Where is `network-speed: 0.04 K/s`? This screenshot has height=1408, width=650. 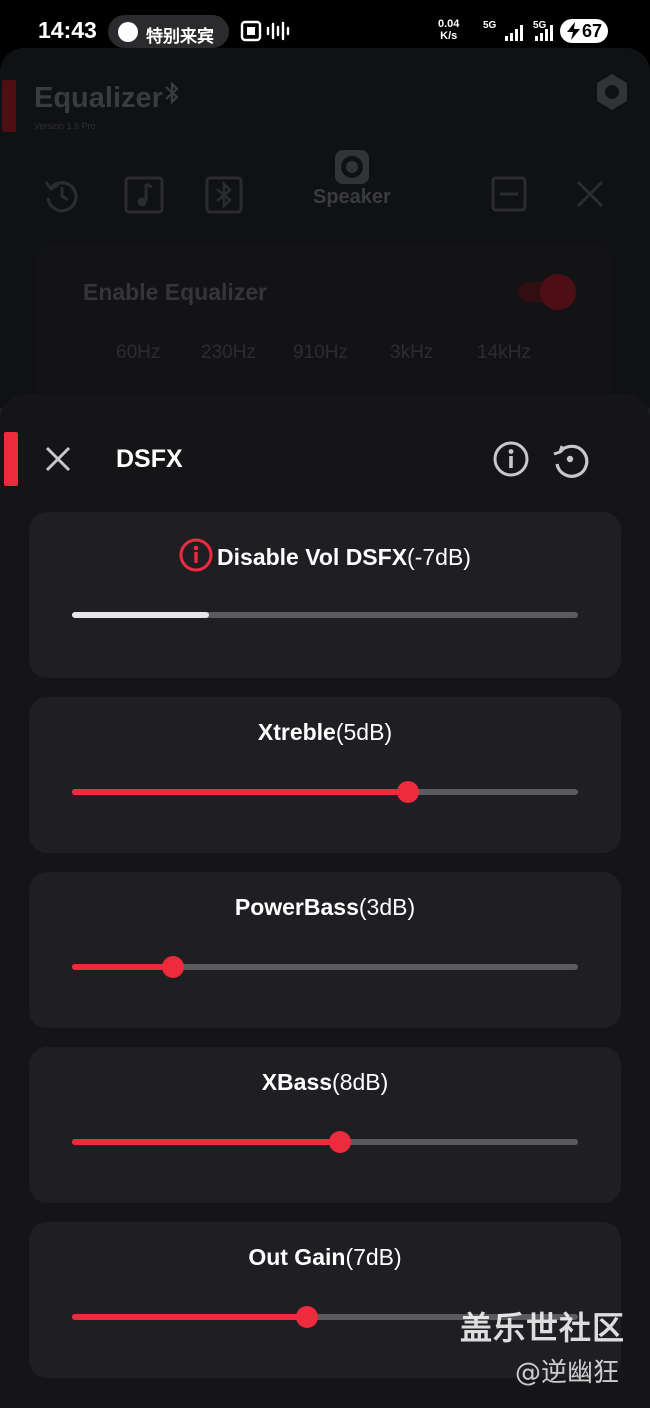 network-speed: 0.04 K/s is located at coordinates (448, 30).